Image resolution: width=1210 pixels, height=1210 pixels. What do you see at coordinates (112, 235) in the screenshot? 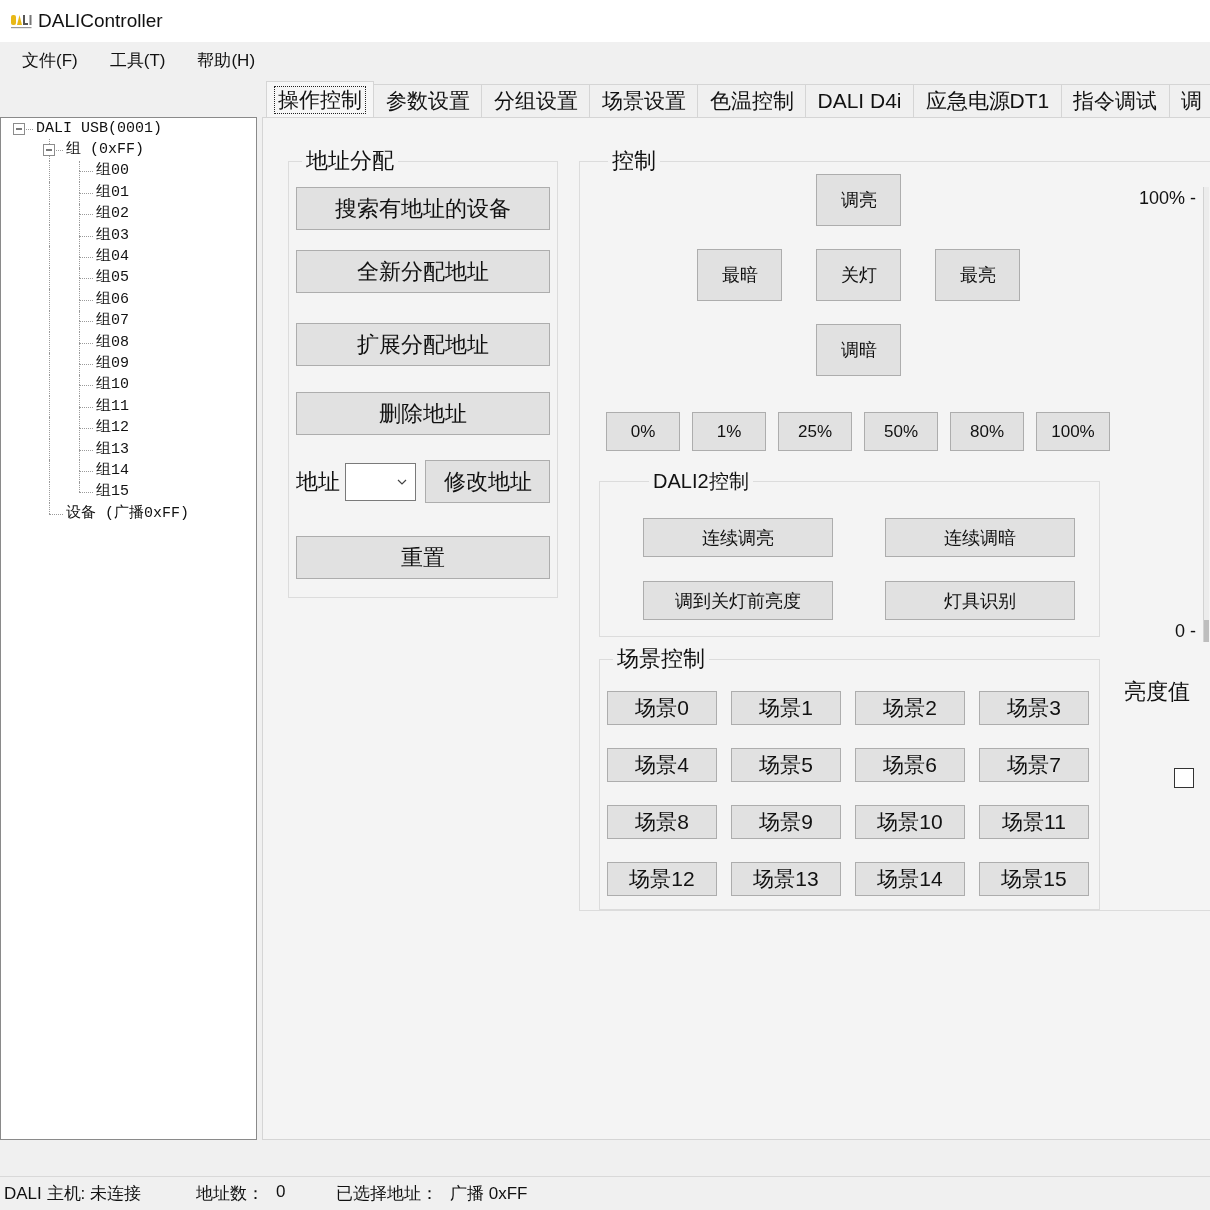
I see `tree-item: 组03` at bounding box center [112, 235].